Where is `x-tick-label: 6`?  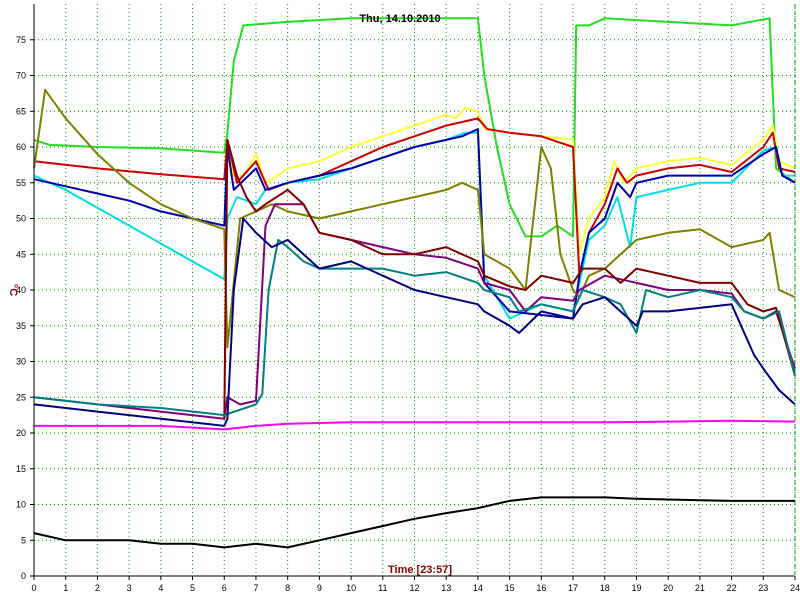
x-tick-label: 6 is located at coordinates (224, 588).